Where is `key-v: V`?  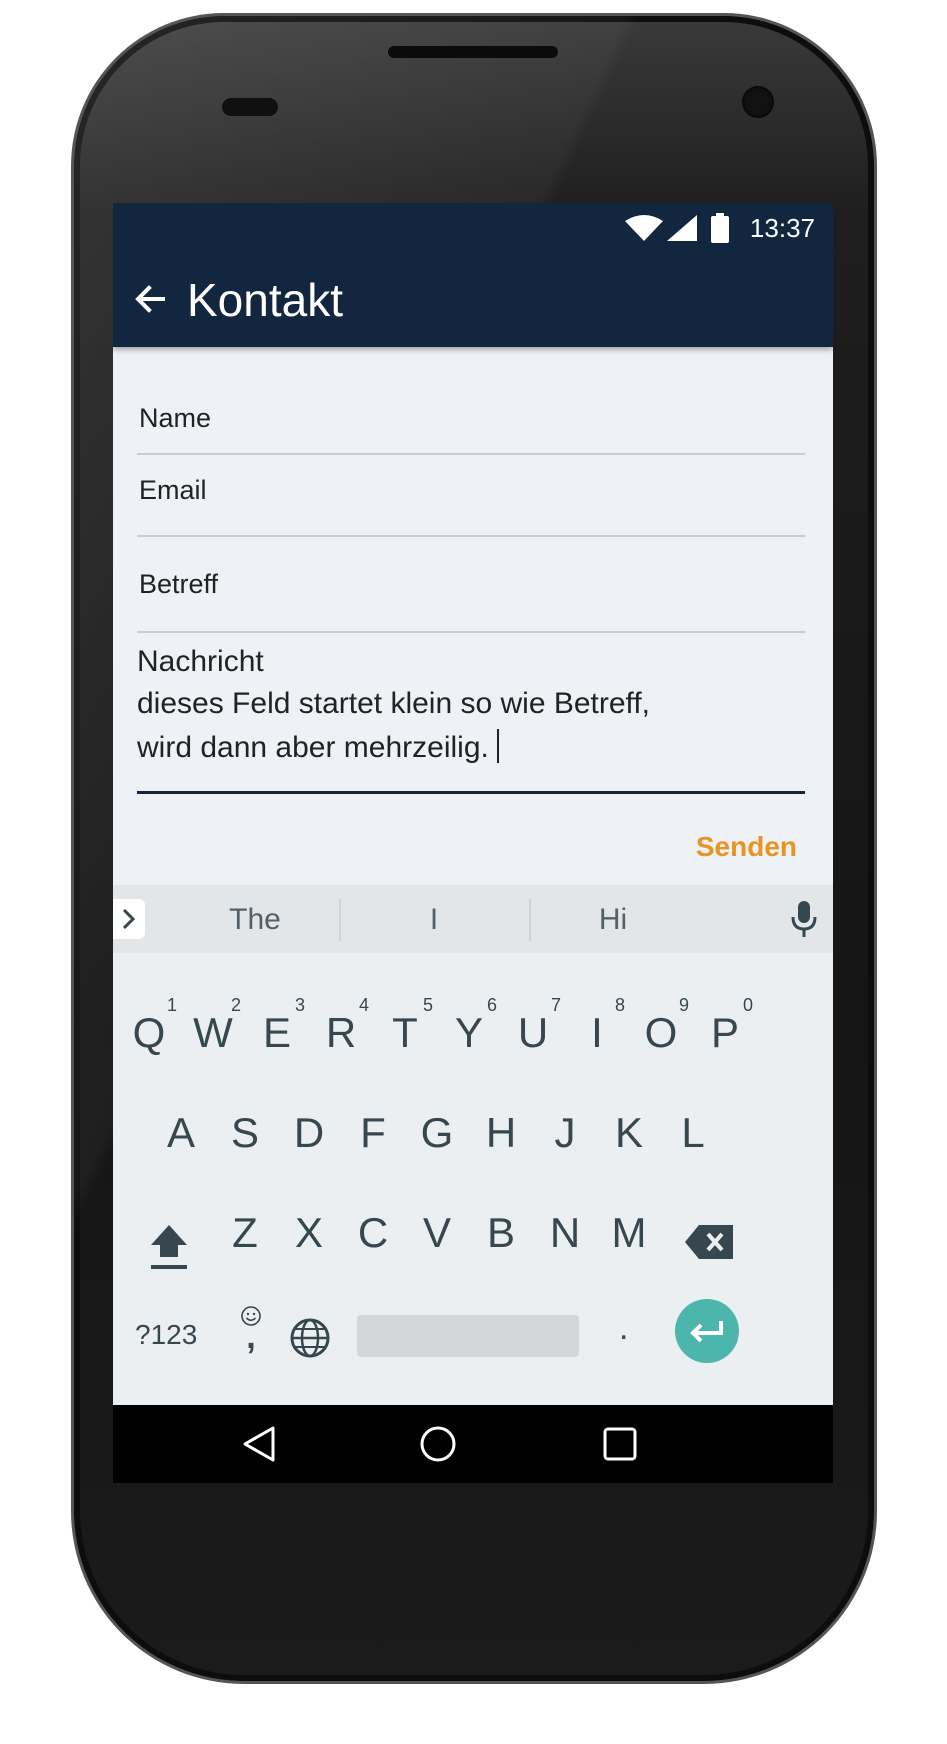 key-v: V is located at coordinates (437, 1233).